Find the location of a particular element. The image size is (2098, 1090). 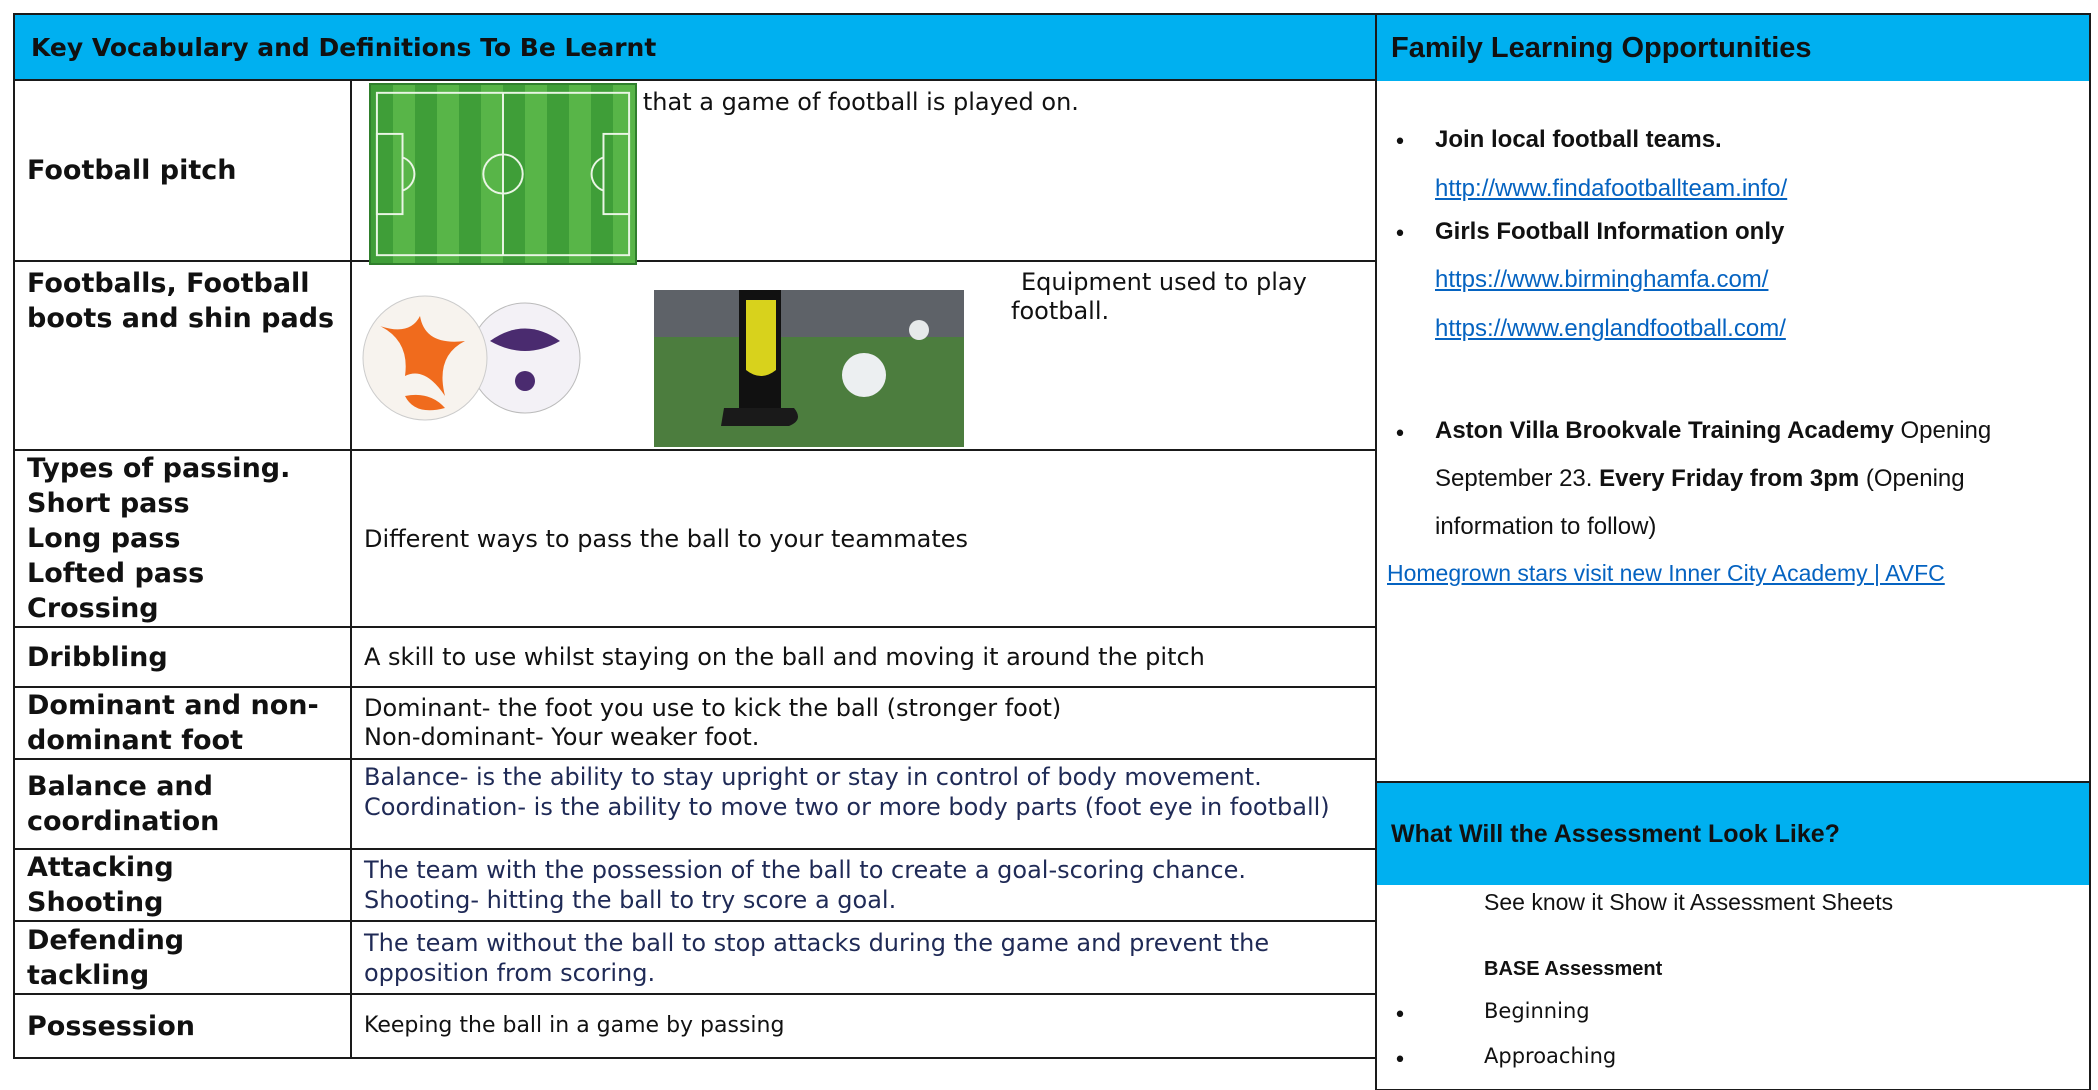

family-item-girls: Girls Football Information only is located at coordinates (1610, 231).